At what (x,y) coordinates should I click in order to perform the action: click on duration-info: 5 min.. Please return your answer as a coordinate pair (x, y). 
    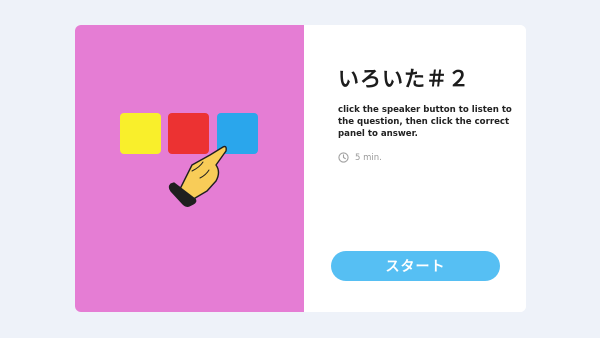
    Looking at the image, I should click on (360, 157).